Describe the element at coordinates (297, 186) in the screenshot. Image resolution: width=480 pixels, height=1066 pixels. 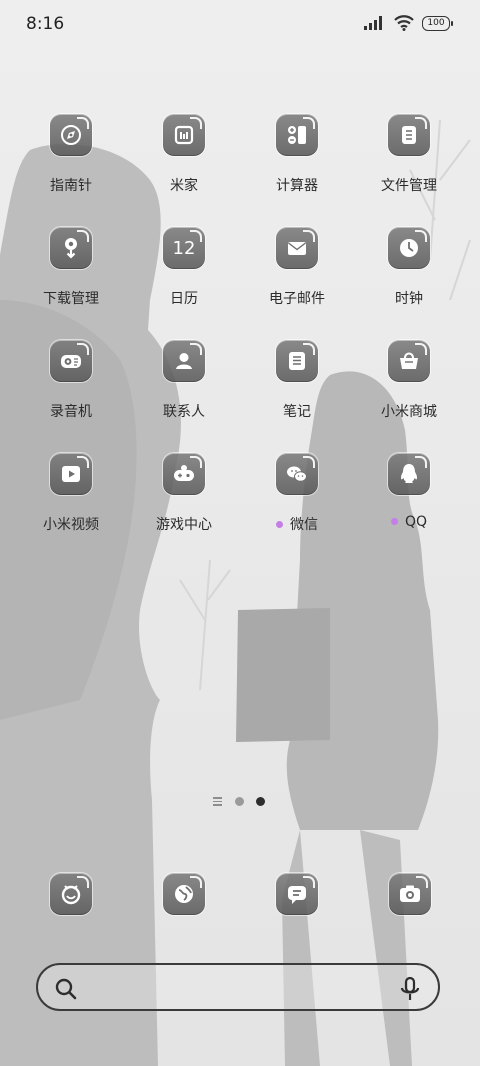
I see `app-label: 计算器` at that location.